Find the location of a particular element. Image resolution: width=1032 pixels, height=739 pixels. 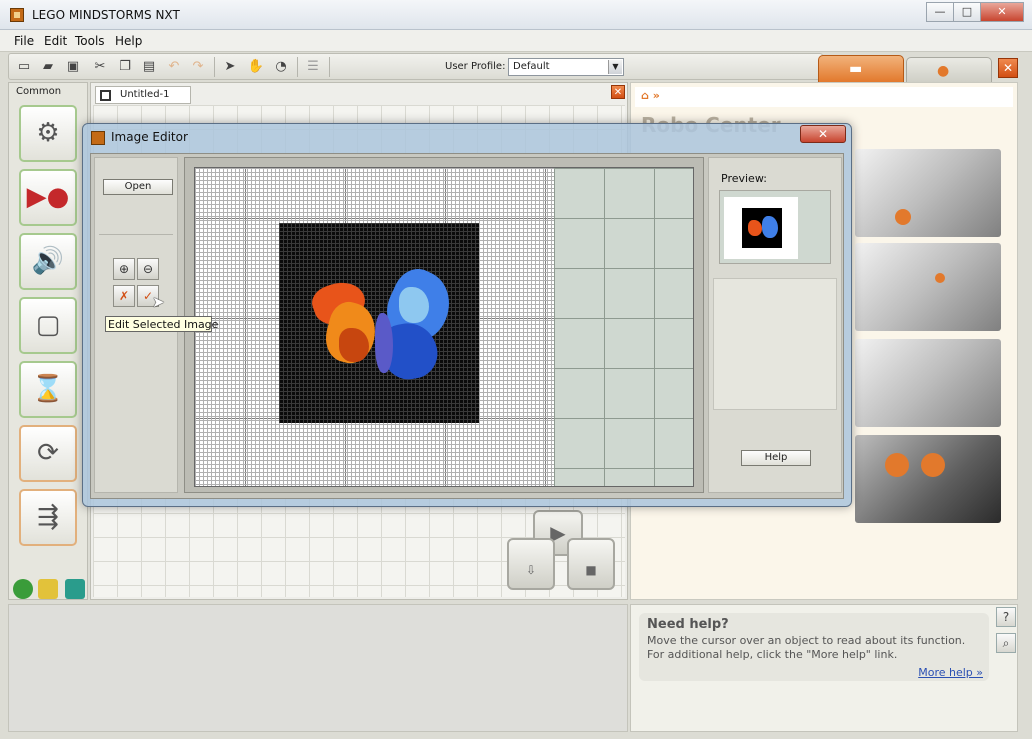

custom-palette-tab is located at coordinates (75, 589).